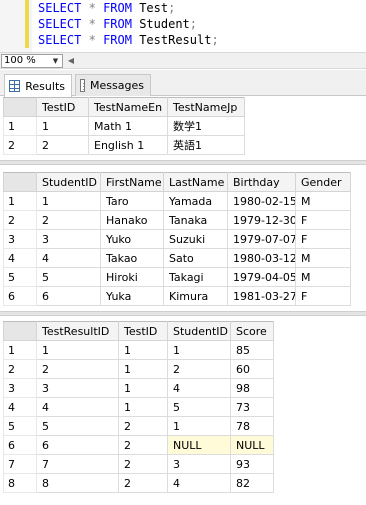 This screenshot has height=505, width=366. What do you see at coordinates (128, 126) in the screenshot?
I see `grid-cell: Math 1` at bounding box center [128, 126].